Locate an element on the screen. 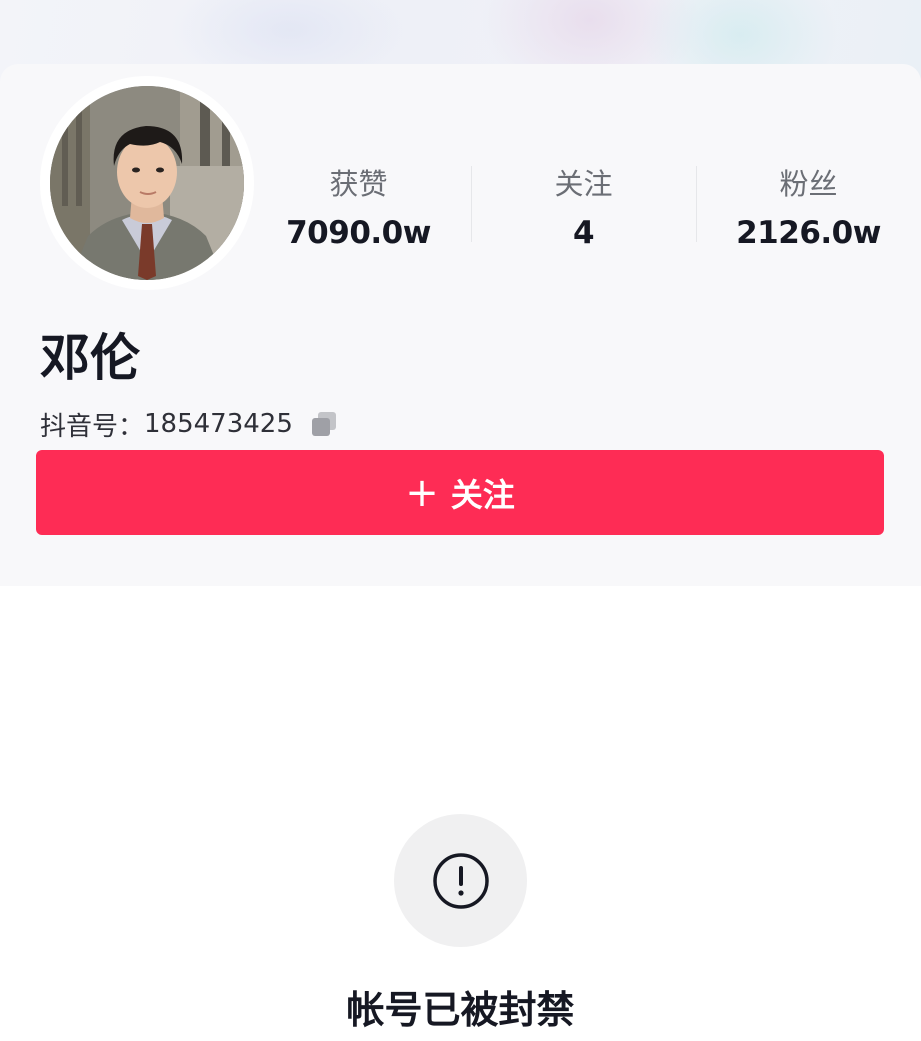  avatar-photo-icon is located at coordinates (147, 183).